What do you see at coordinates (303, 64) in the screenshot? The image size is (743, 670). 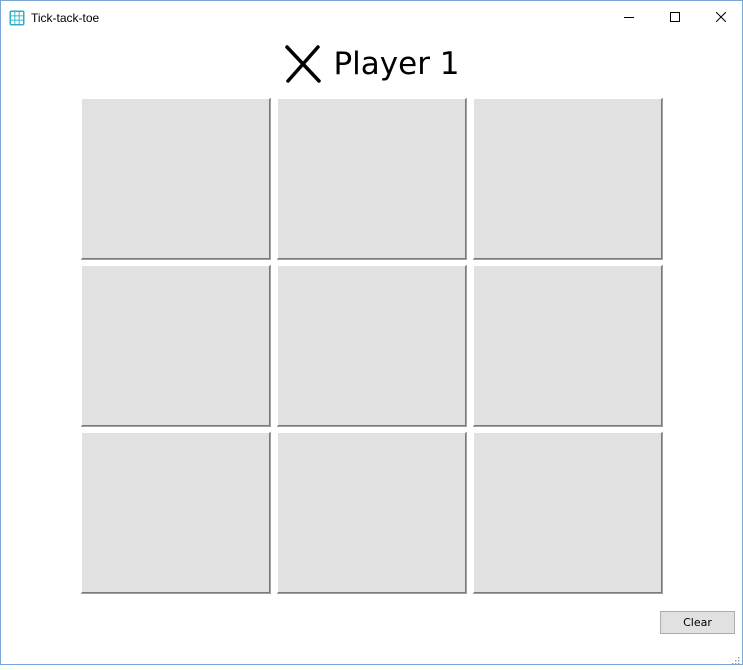 I see `x-mark-icon` at bounding box center [303, 64].